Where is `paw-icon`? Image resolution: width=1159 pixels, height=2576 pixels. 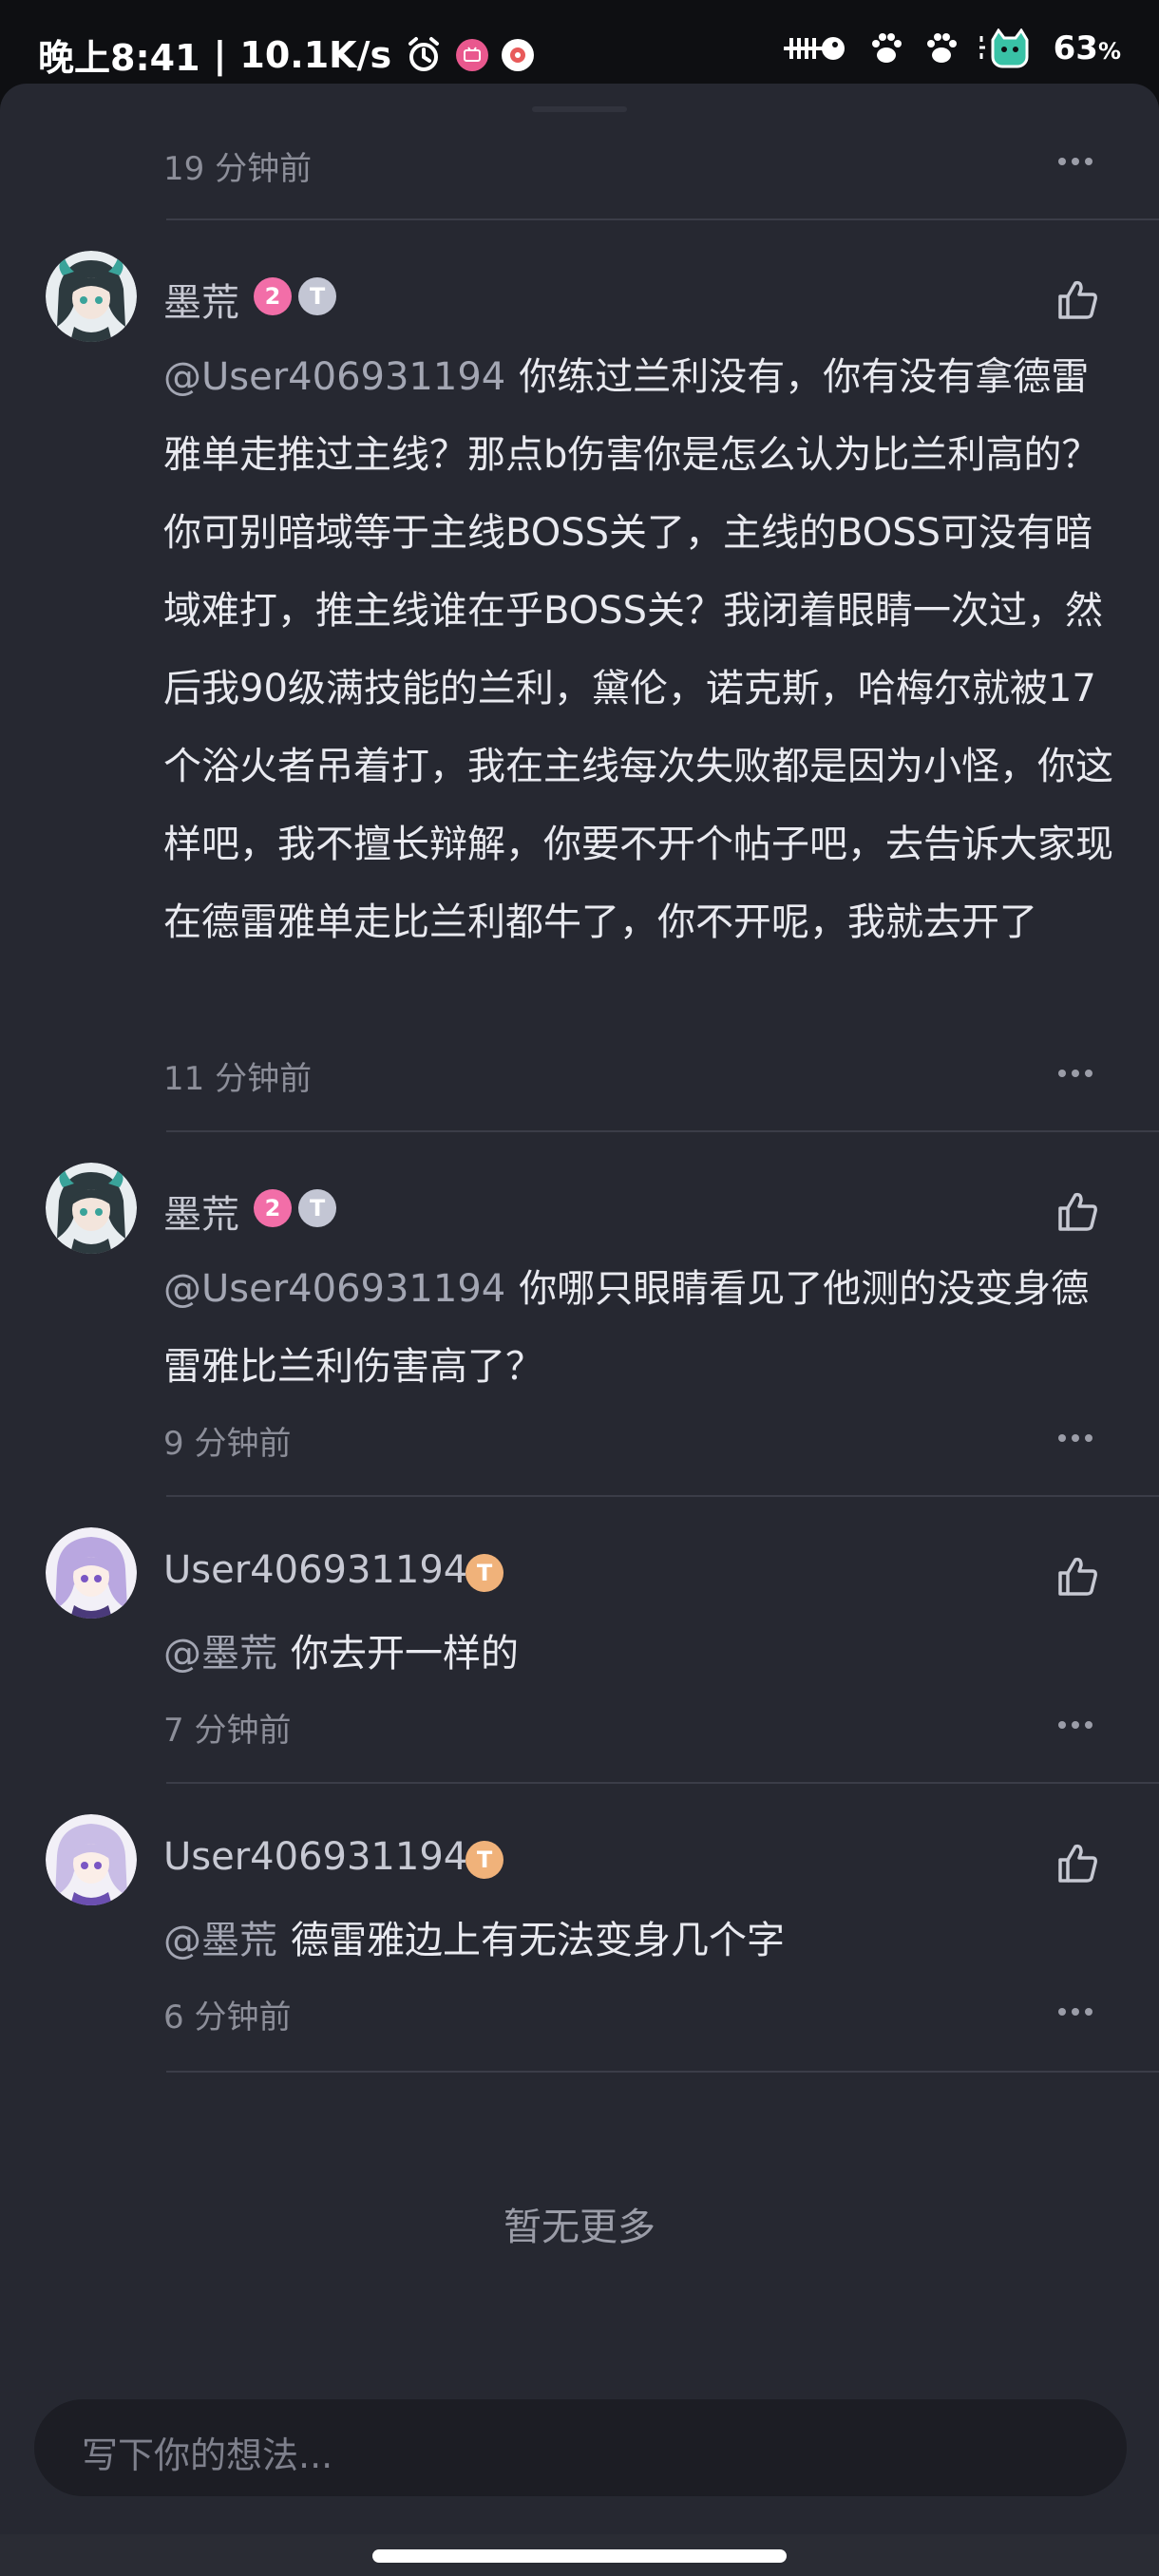
paw-icon is located at coordinates (886, 48).